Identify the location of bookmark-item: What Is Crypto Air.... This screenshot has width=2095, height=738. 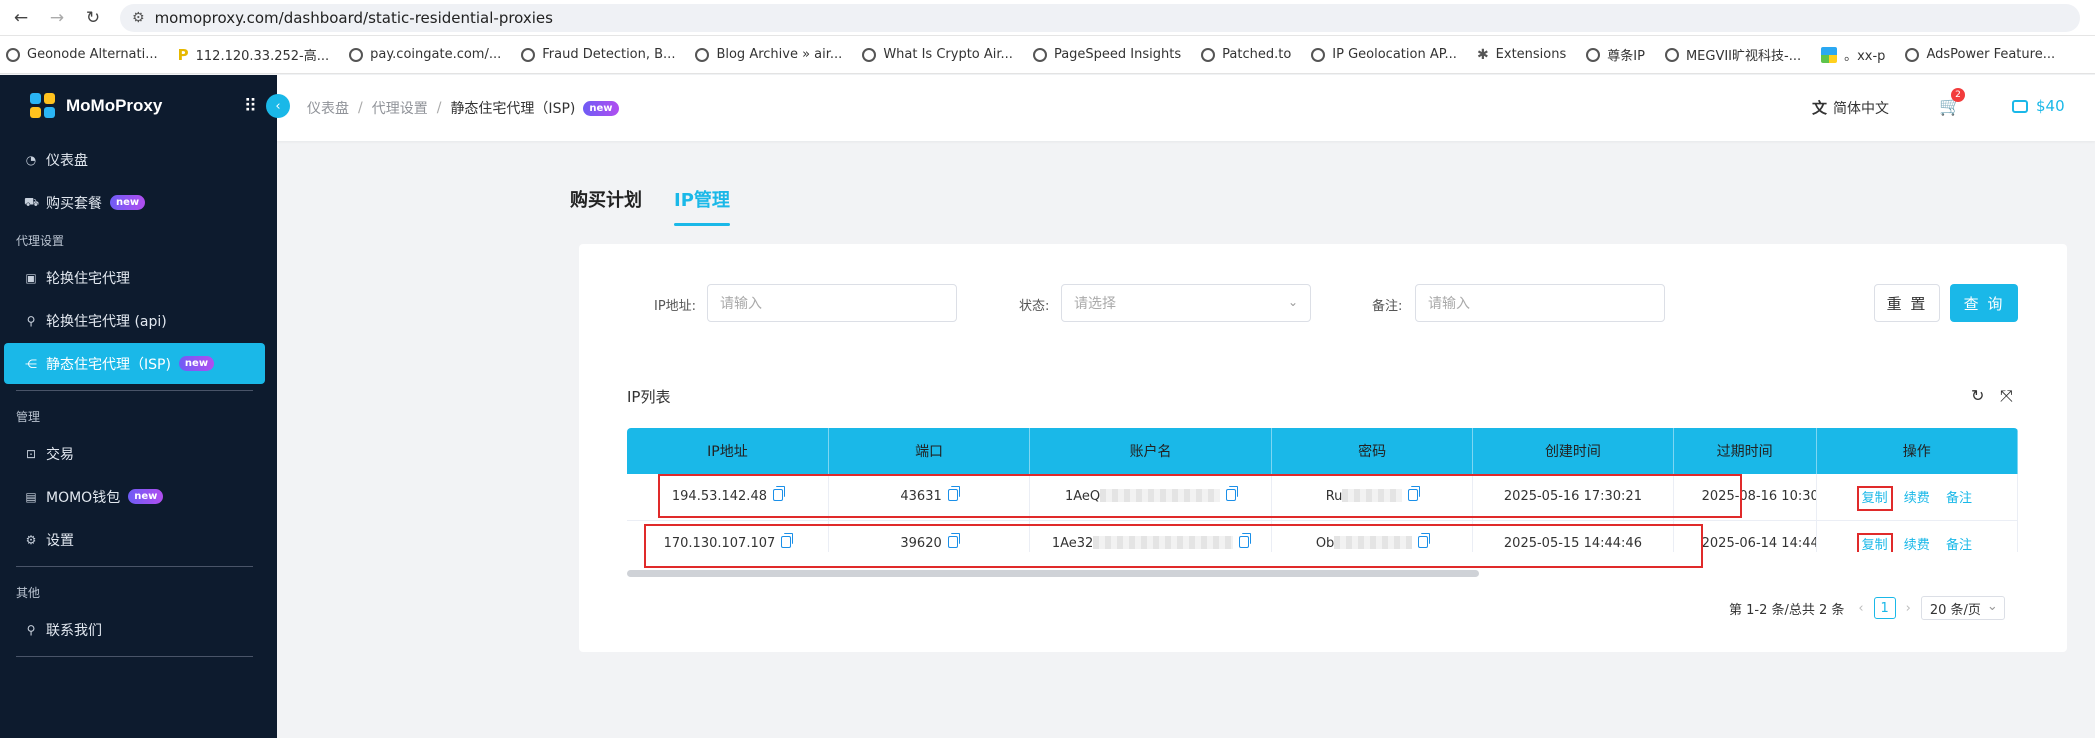
(937, 54).